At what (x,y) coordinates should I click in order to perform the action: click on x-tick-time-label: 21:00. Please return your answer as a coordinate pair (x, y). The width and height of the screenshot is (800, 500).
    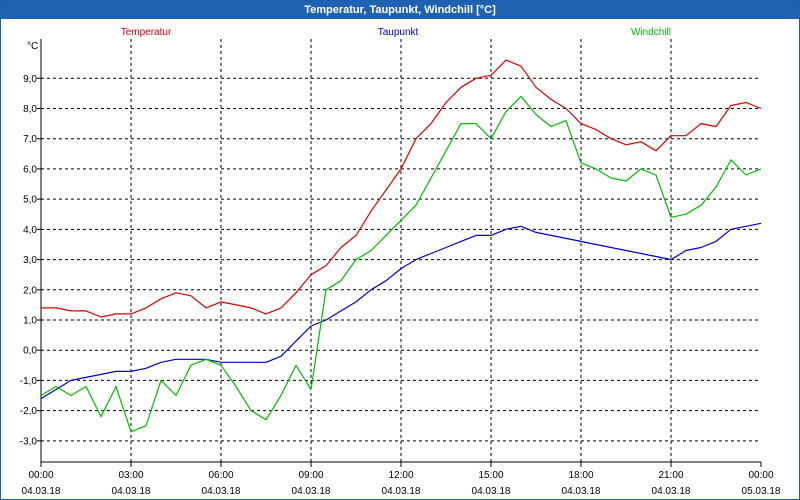
    Looking at the image, I should click on (670, 475).